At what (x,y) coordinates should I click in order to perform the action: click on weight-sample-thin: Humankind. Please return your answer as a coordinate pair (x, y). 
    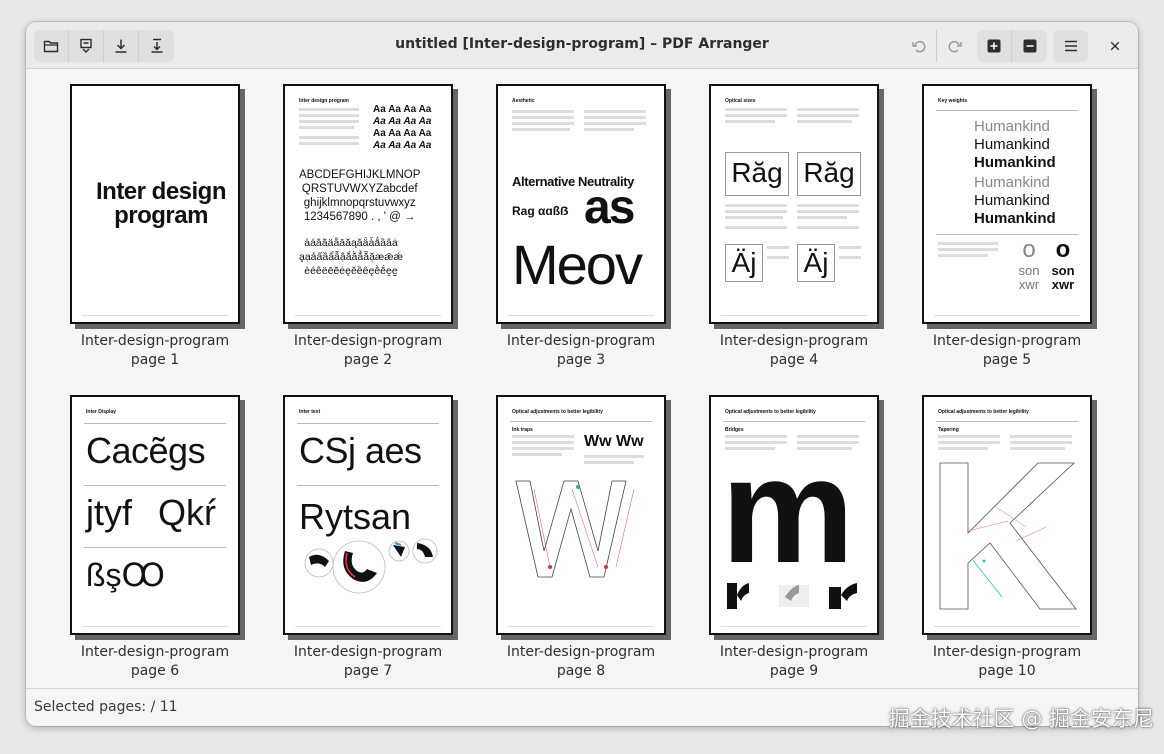
    Looking at the image, I should click on (1012, 126).